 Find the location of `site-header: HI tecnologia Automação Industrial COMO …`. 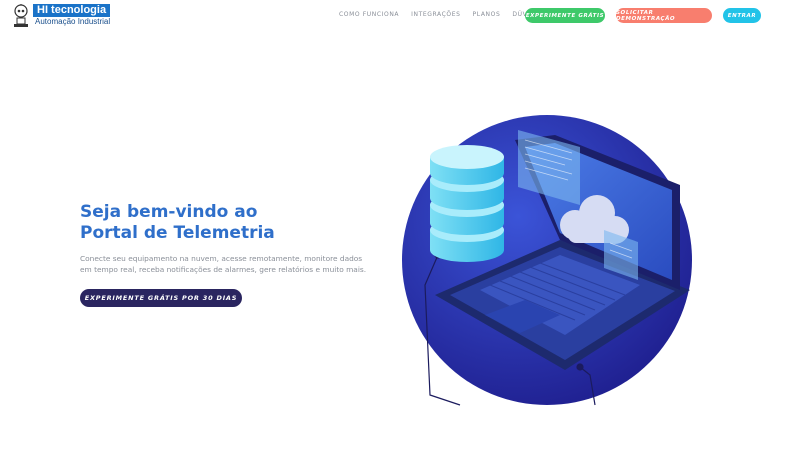

site-header: HI tecnologia Automação Industrial COMO … is located at coordinates (400, 16).